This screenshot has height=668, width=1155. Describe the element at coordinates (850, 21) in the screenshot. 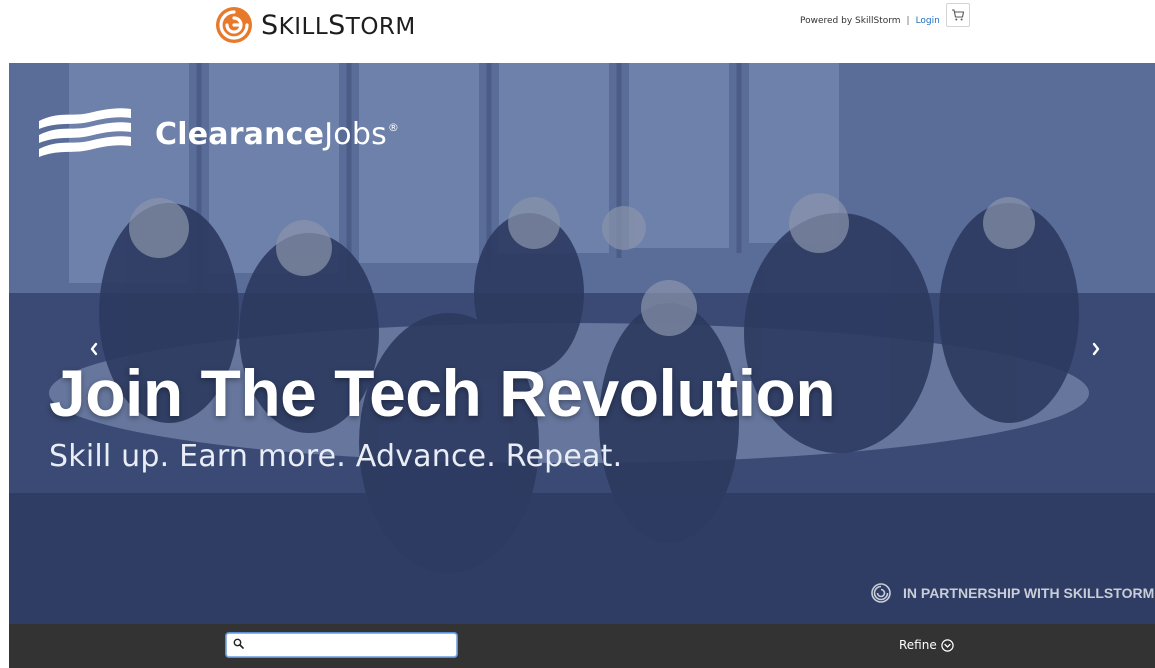

I see `powered-by-text: Powered by SkillStorm` at that location.